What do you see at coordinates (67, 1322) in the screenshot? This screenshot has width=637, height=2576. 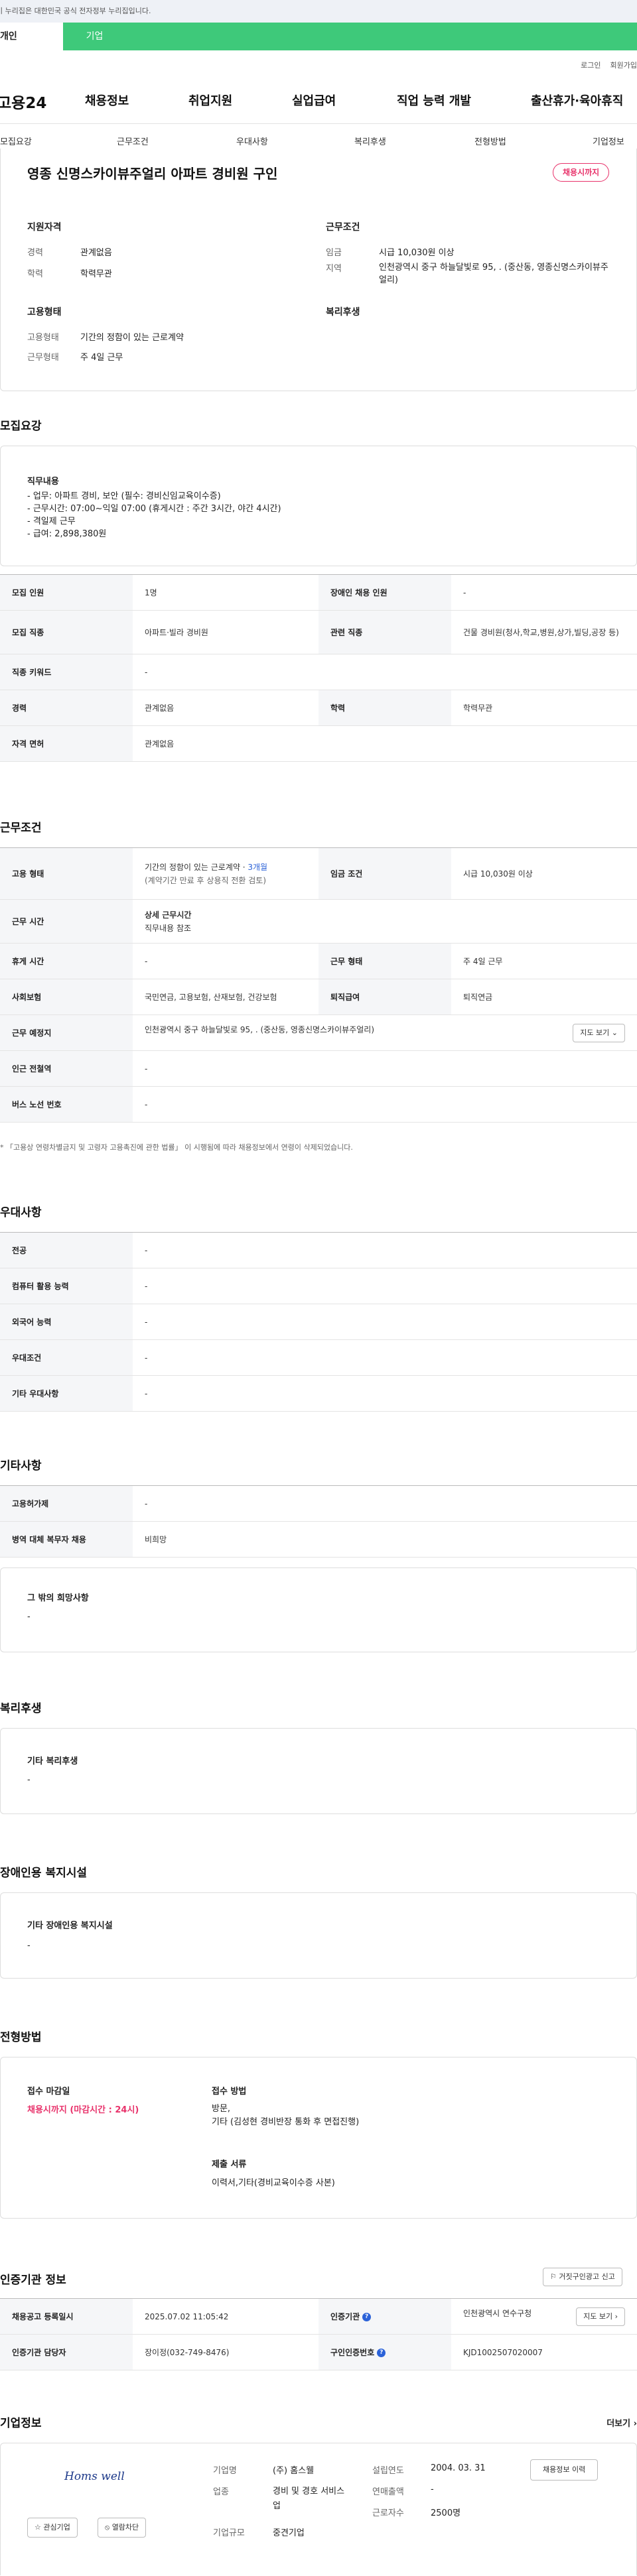 I see `row-label: 외국어 능력` at bounding box center [67, 1322].